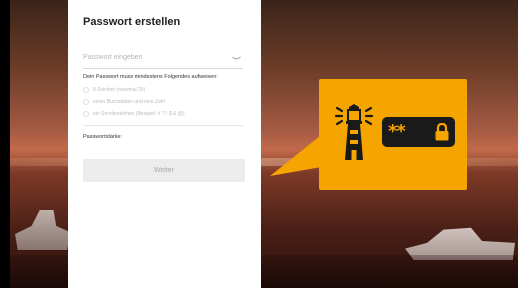 The width and height of the screenshot is (518, 288). I want to click on lighthouse-icon, so click(354, 132).